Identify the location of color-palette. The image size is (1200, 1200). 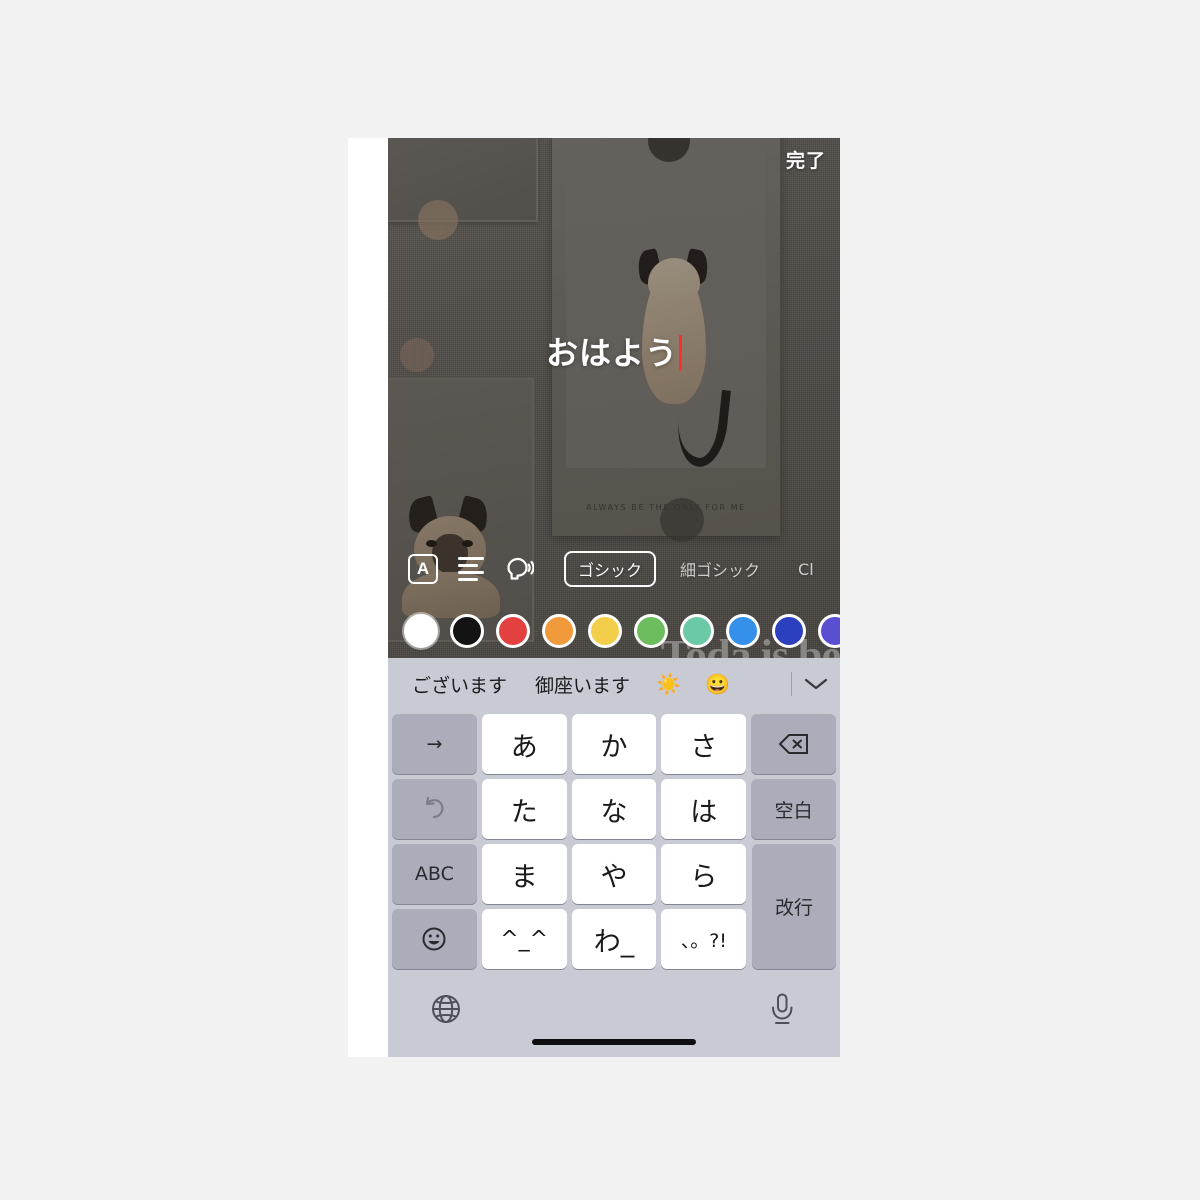
(614, 631).